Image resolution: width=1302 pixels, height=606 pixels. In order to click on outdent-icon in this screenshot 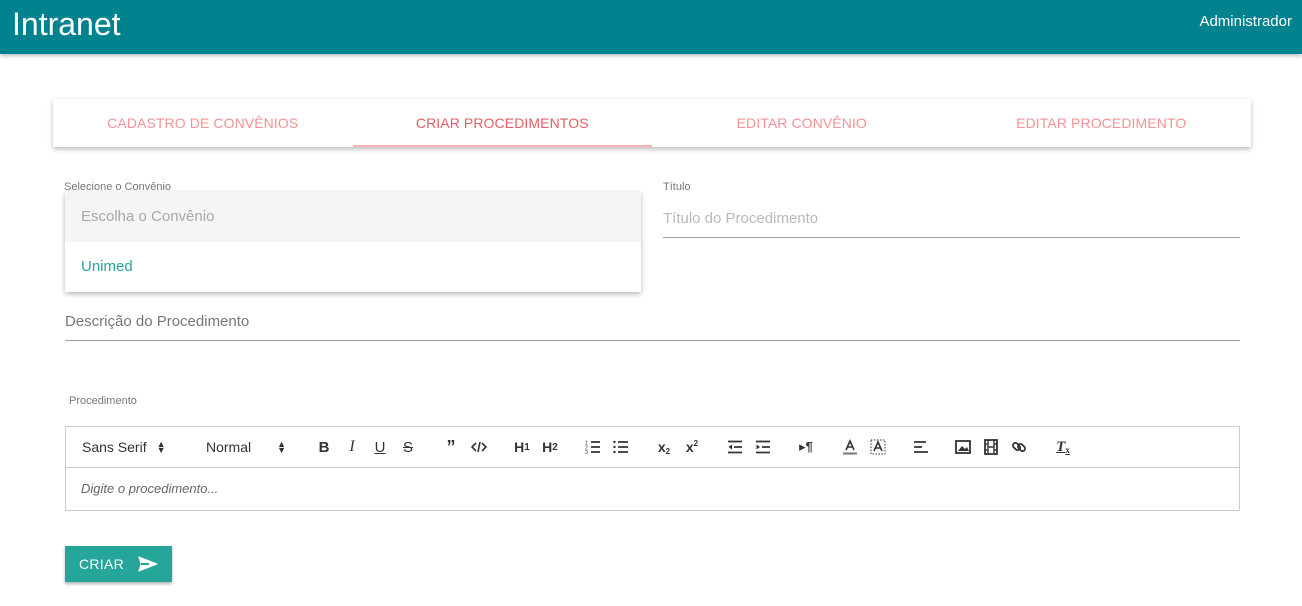, I will do `click(735, 447)`.